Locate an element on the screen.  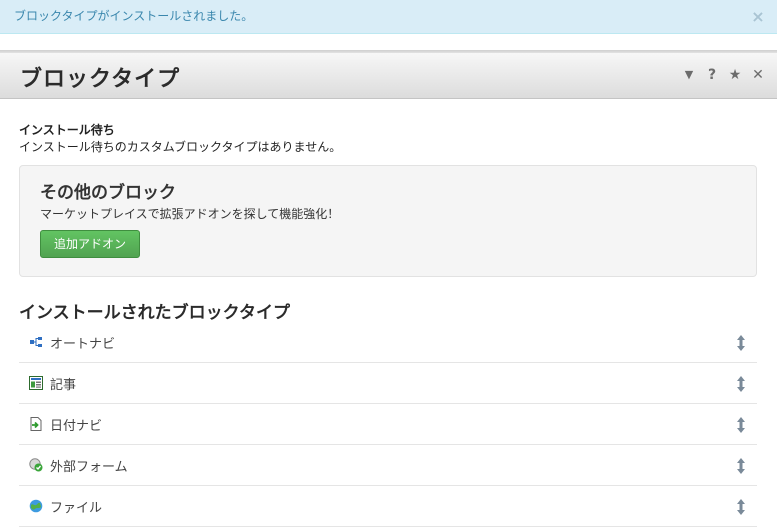
list-item: 外部フォーム is located at coordinates (388, 465).